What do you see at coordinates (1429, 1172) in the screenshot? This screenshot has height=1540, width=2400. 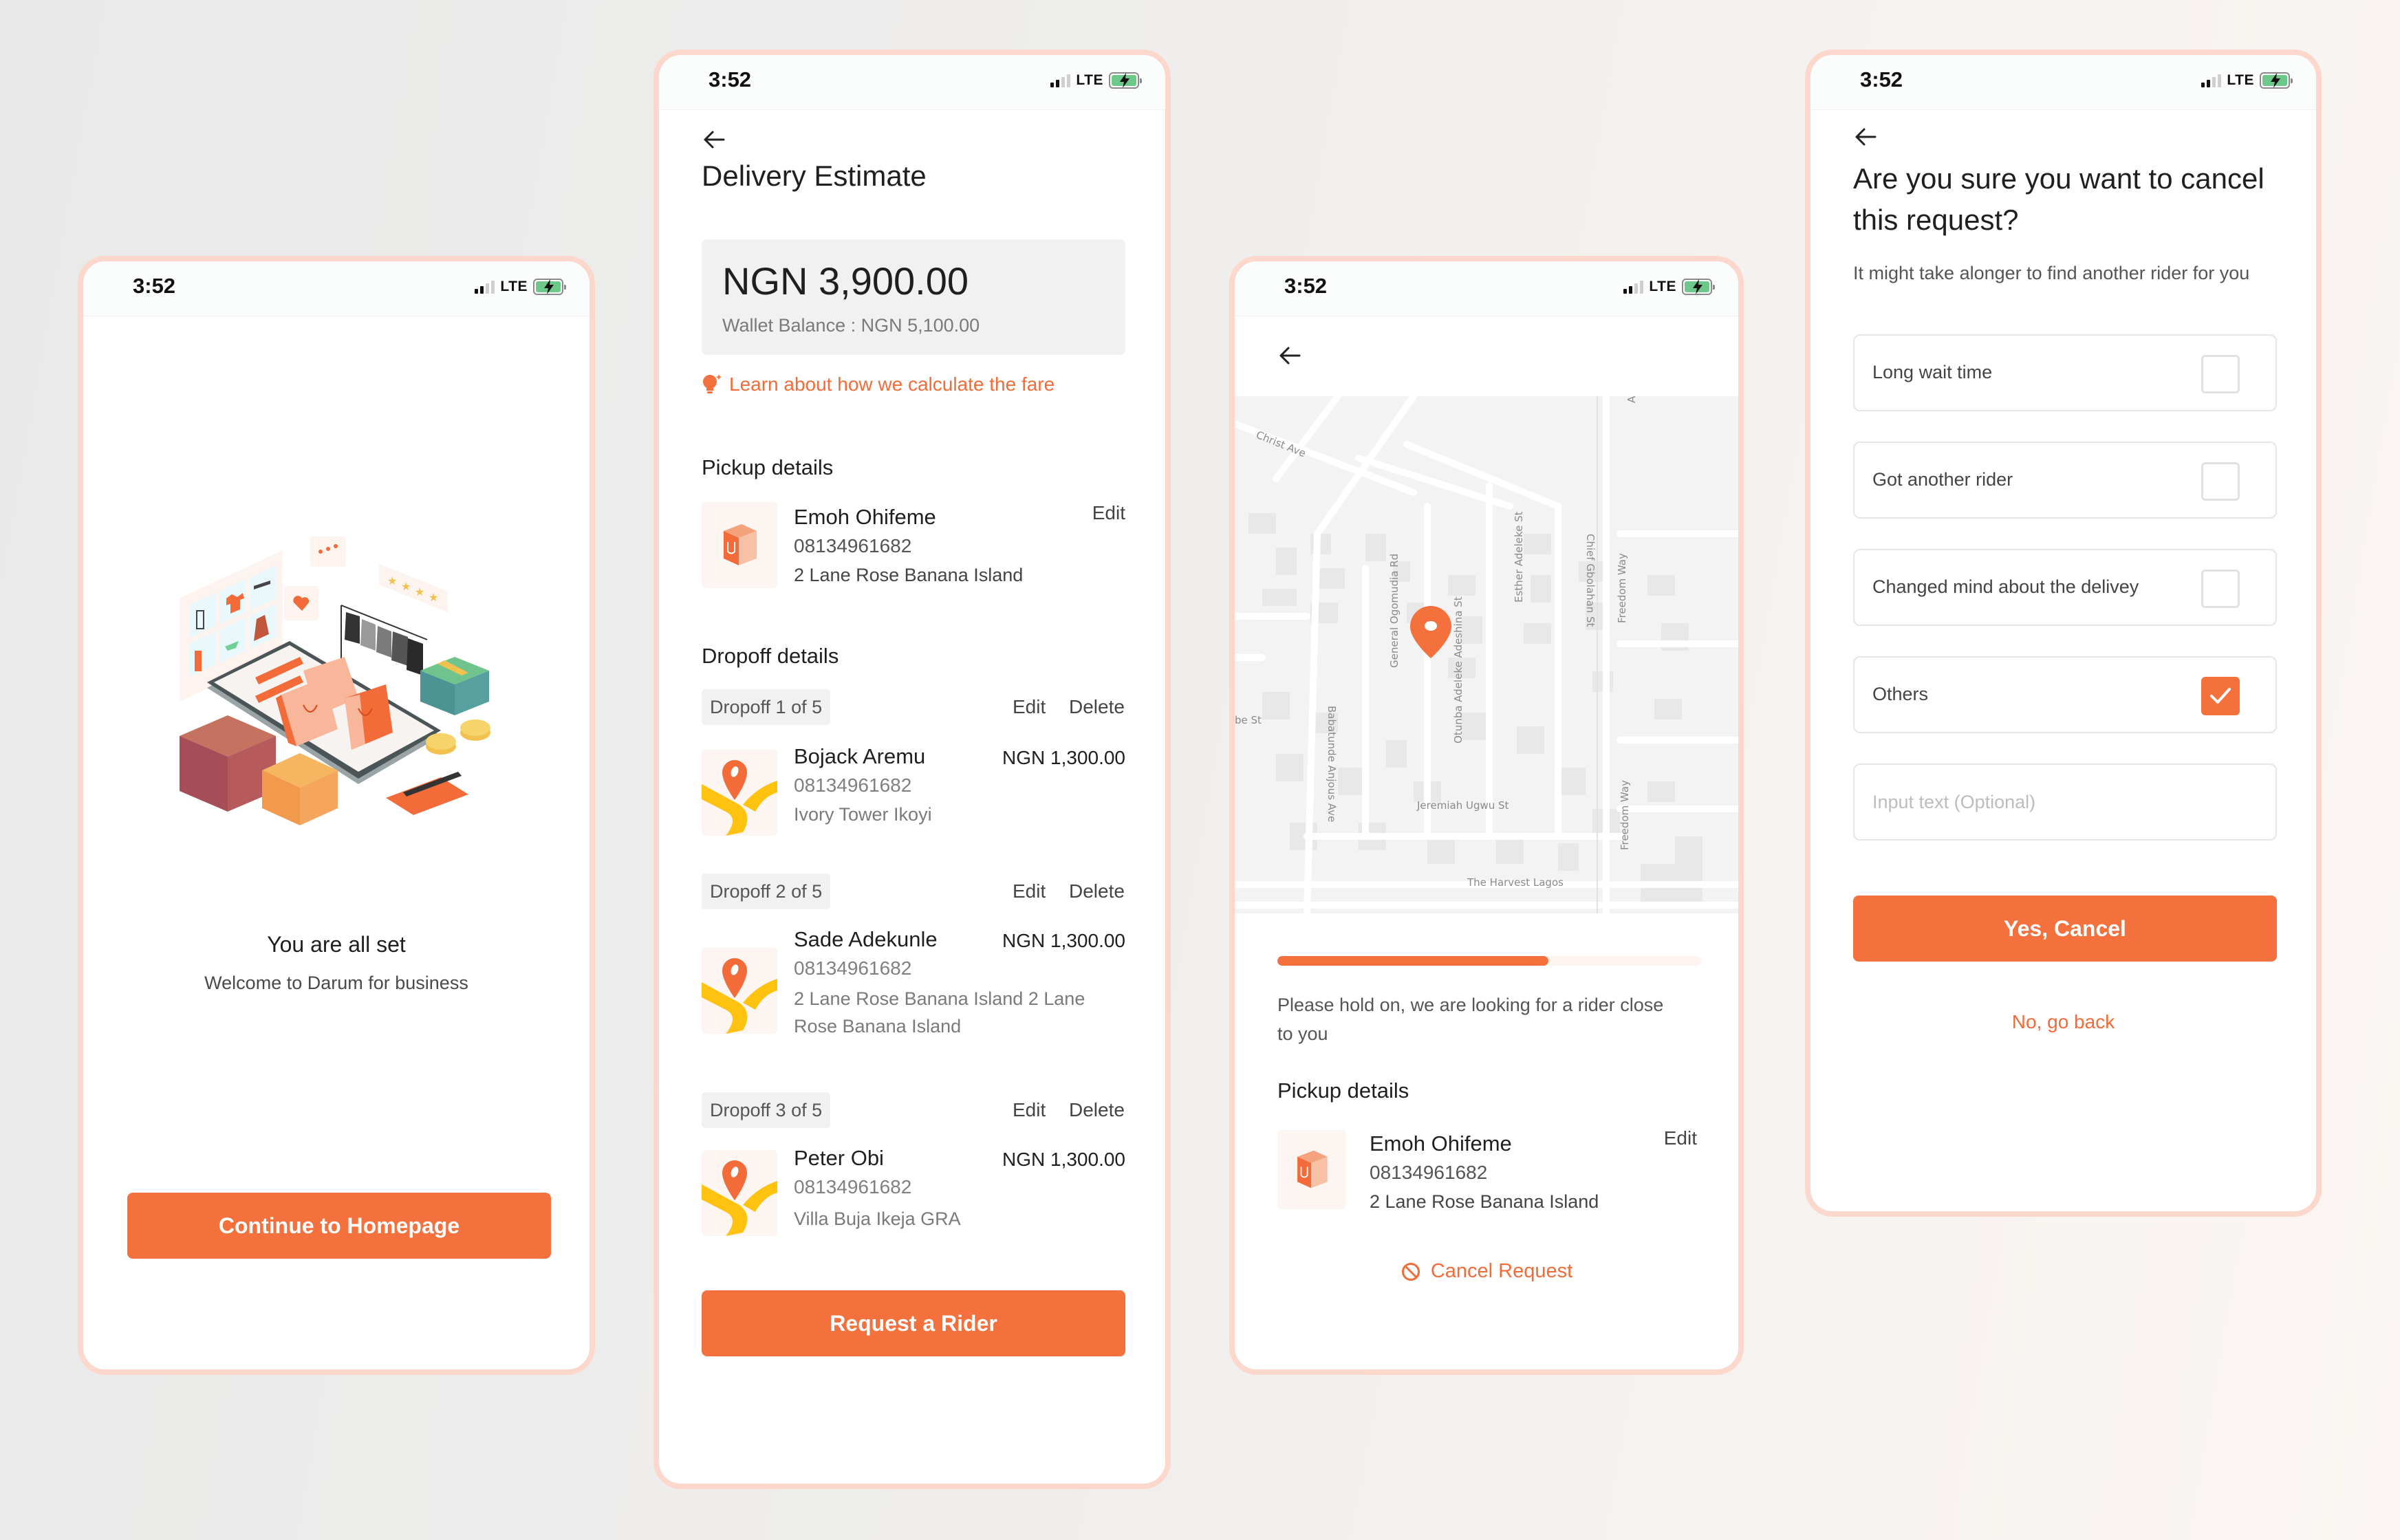 I see `pickup-phone: 08134961682` at bounding box center [1429, 1172].